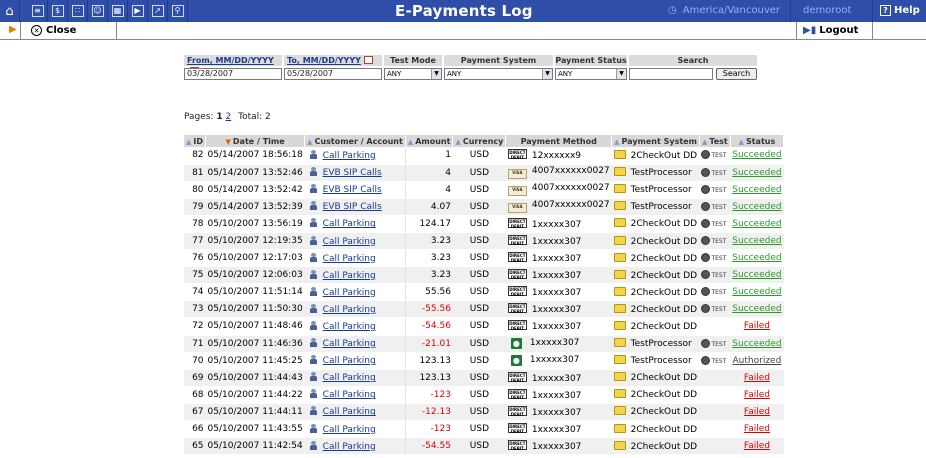 This screenshot has height=458, width=926. I want to click on search-button: Search, so click(736, 74).